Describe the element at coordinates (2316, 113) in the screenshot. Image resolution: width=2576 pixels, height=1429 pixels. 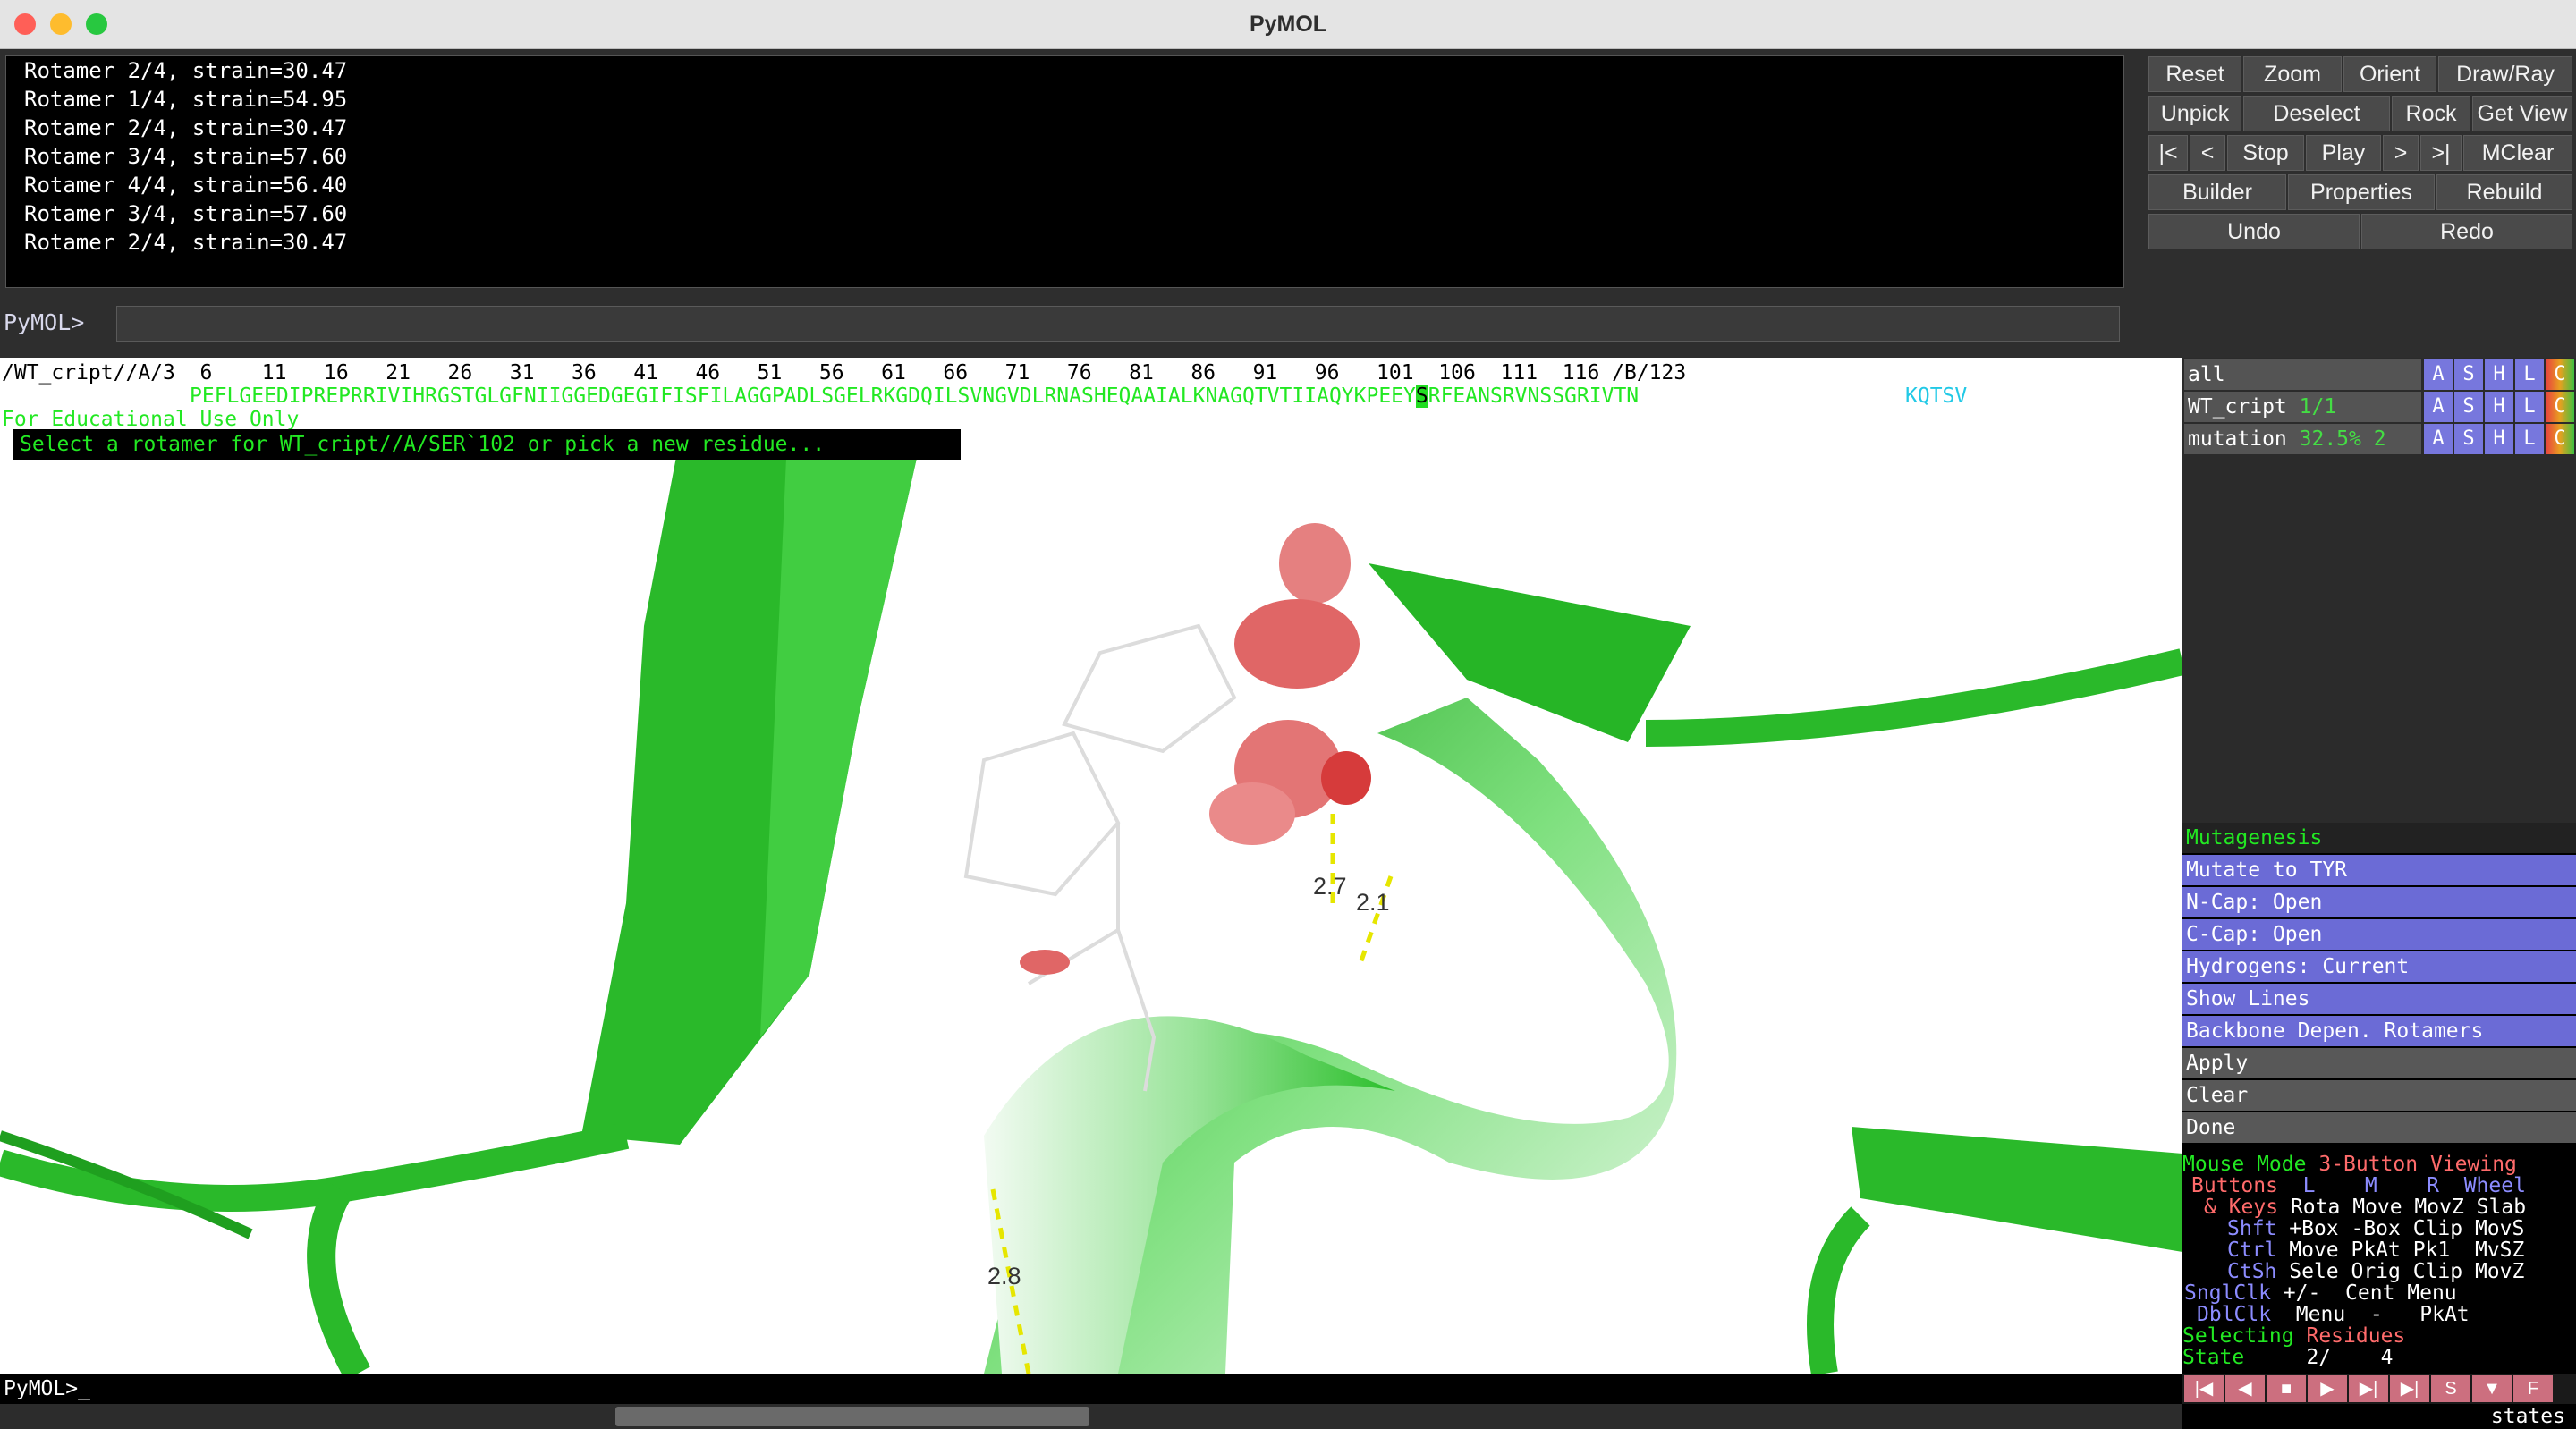
I see `deselect-button: Deselect` at that location.